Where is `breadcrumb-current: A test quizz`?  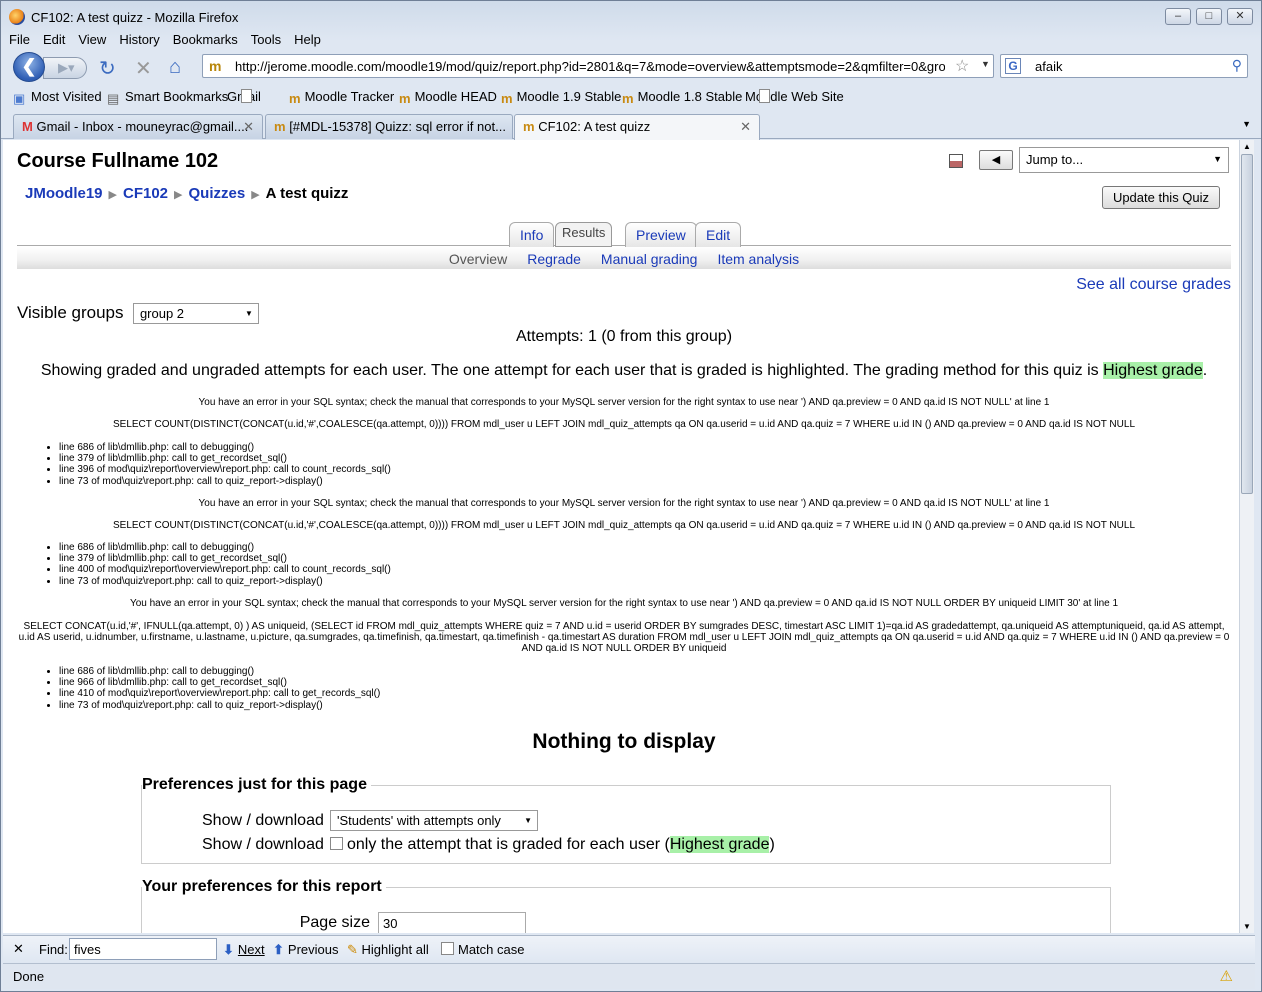 breadcrumb-current: A test quizz is located at coordinates (307, 193).